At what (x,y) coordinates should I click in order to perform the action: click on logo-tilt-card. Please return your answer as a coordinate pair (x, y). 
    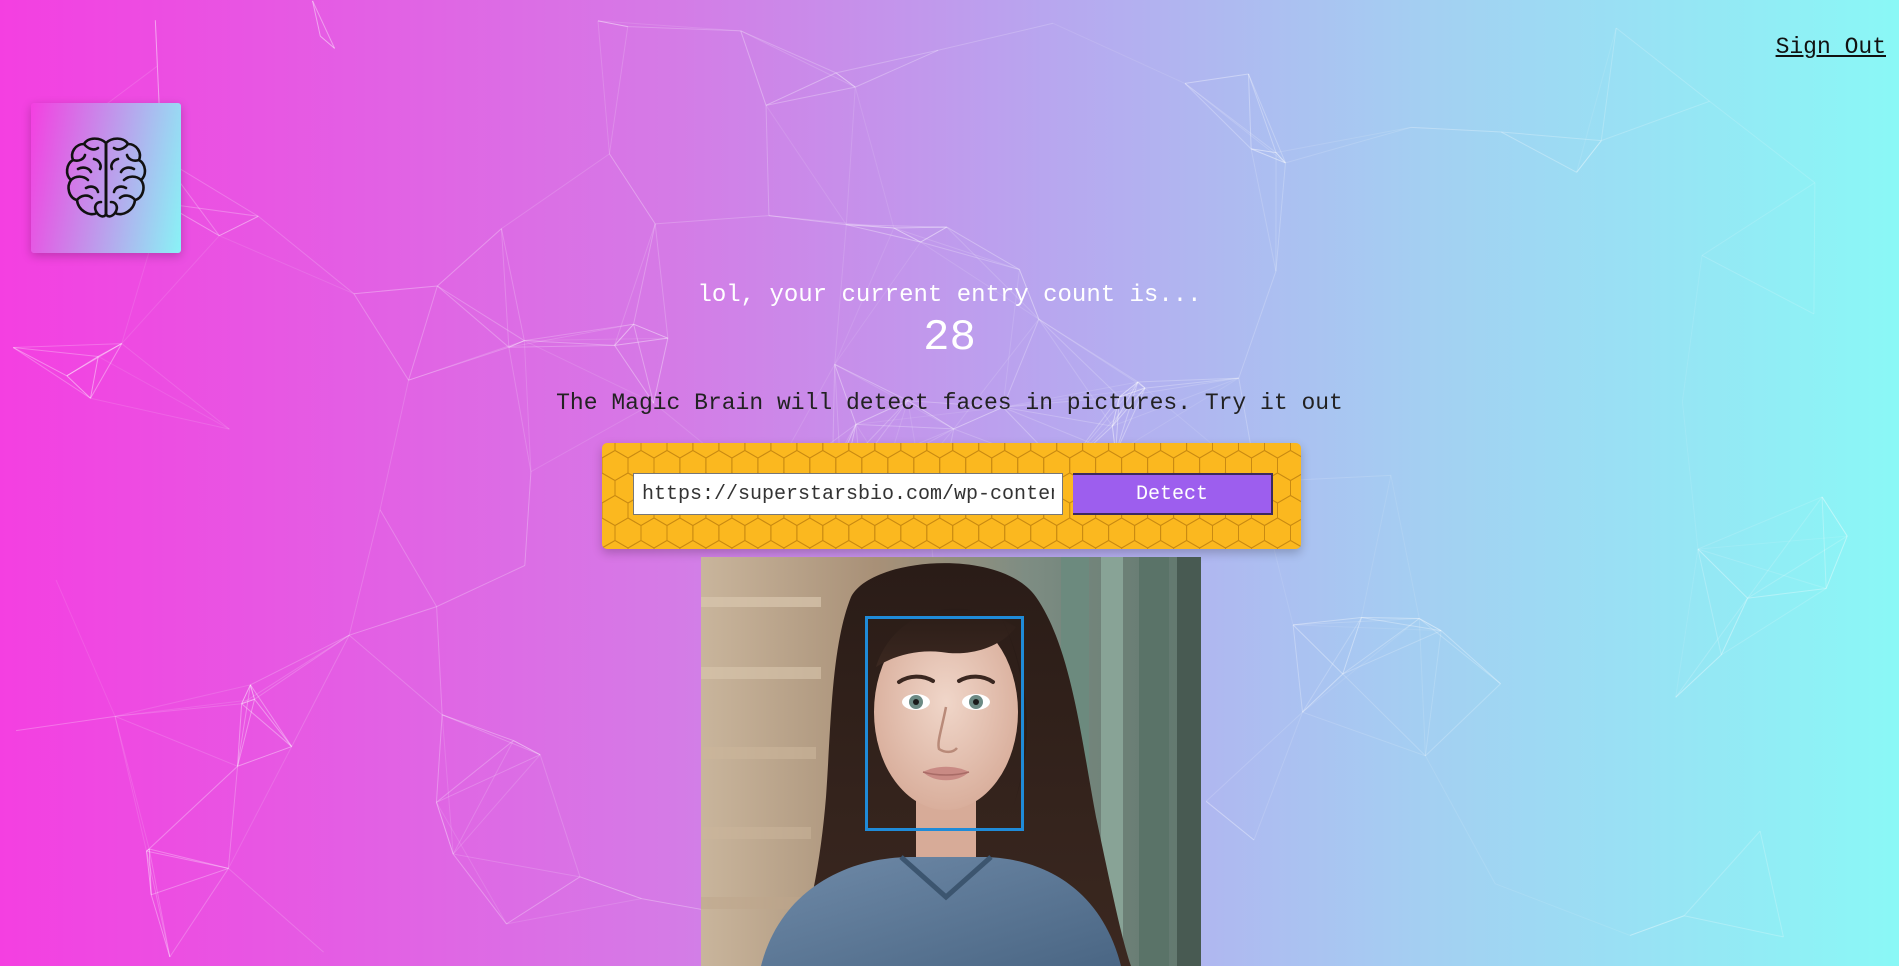
    Looking at the image, I should click on (106, 178).